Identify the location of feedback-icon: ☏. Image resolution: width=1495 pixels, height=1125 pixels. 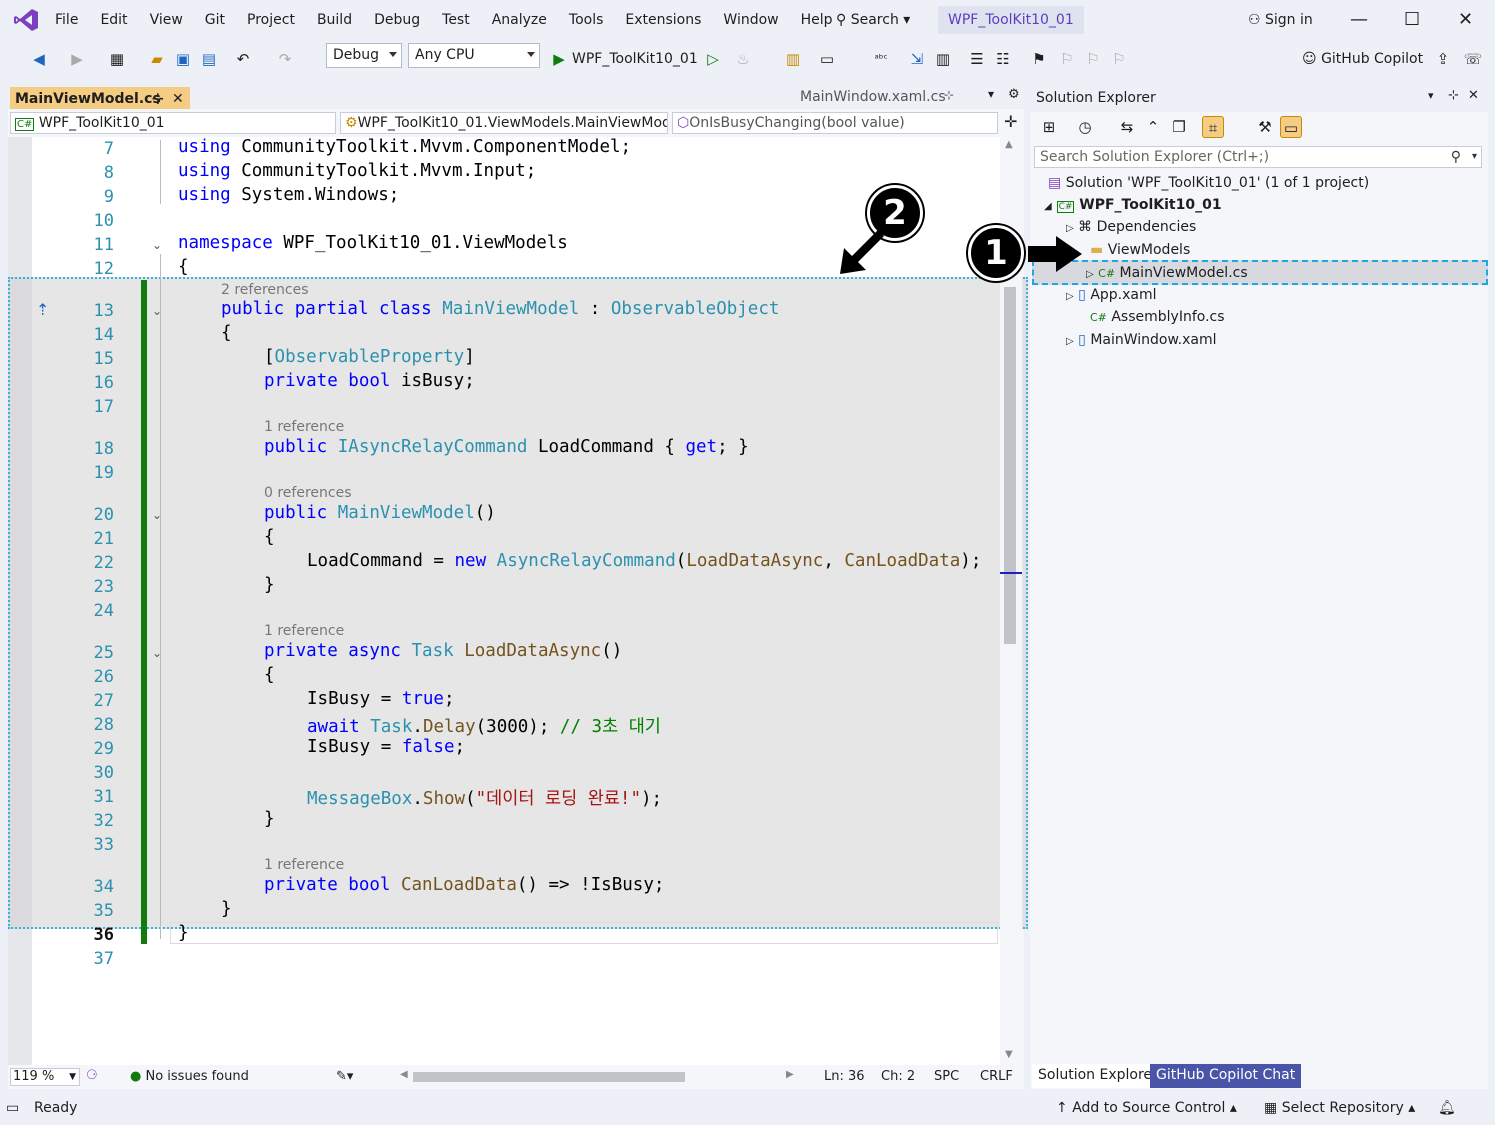
(1473, 59).